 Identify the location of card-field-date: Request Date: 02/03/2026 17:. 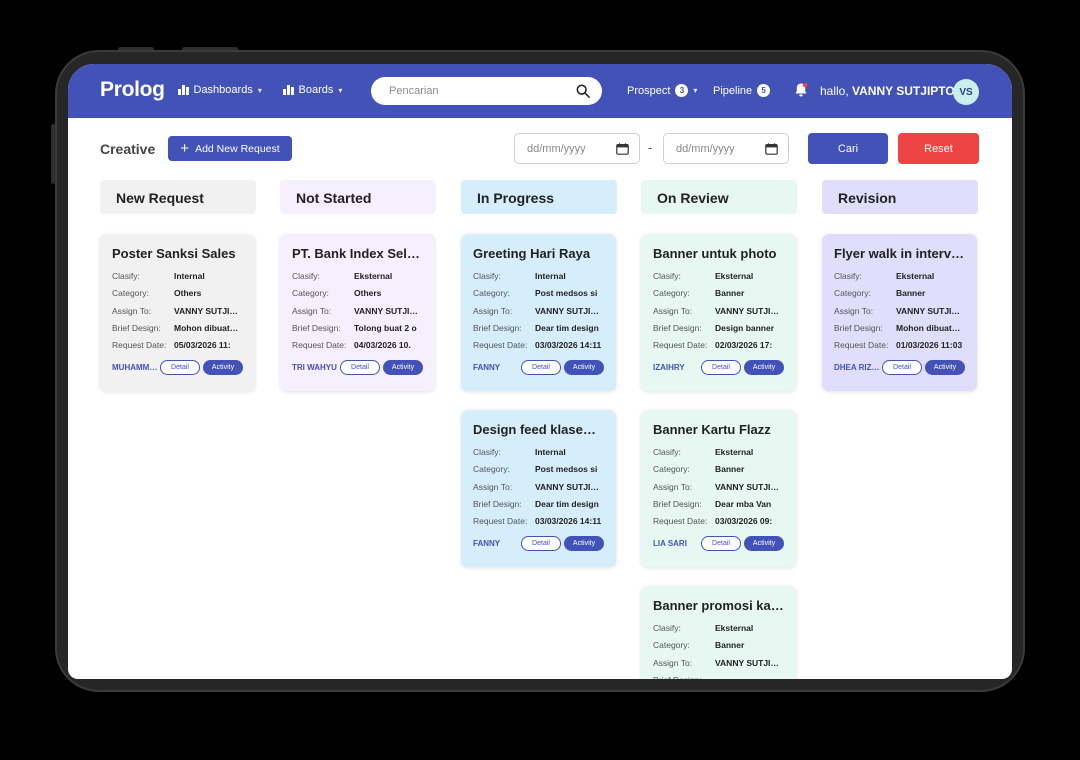
(718, 348).